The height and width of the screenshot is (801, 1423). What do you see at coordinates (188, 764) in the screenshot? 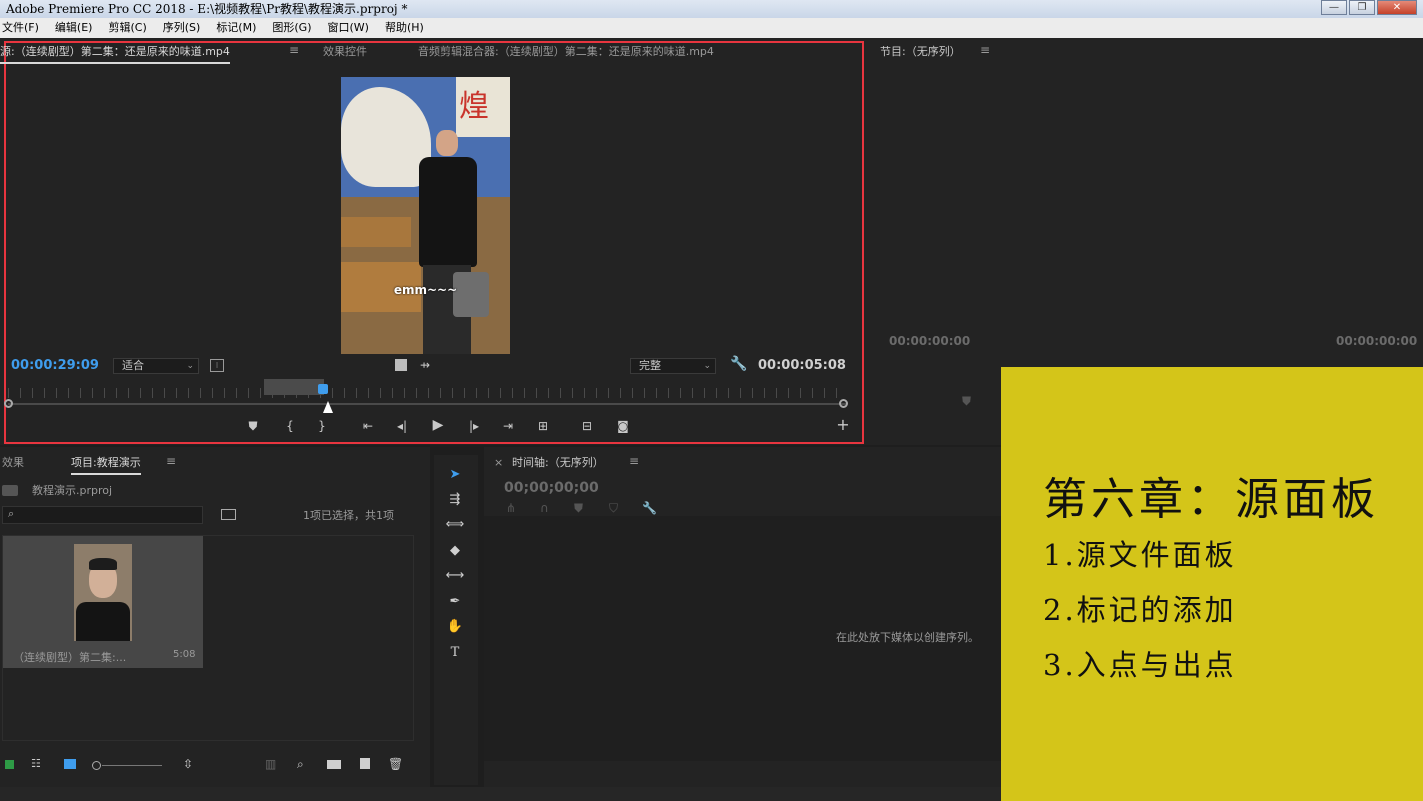
I see `sort-icon: ⇳` at bounding box center [188, 764].